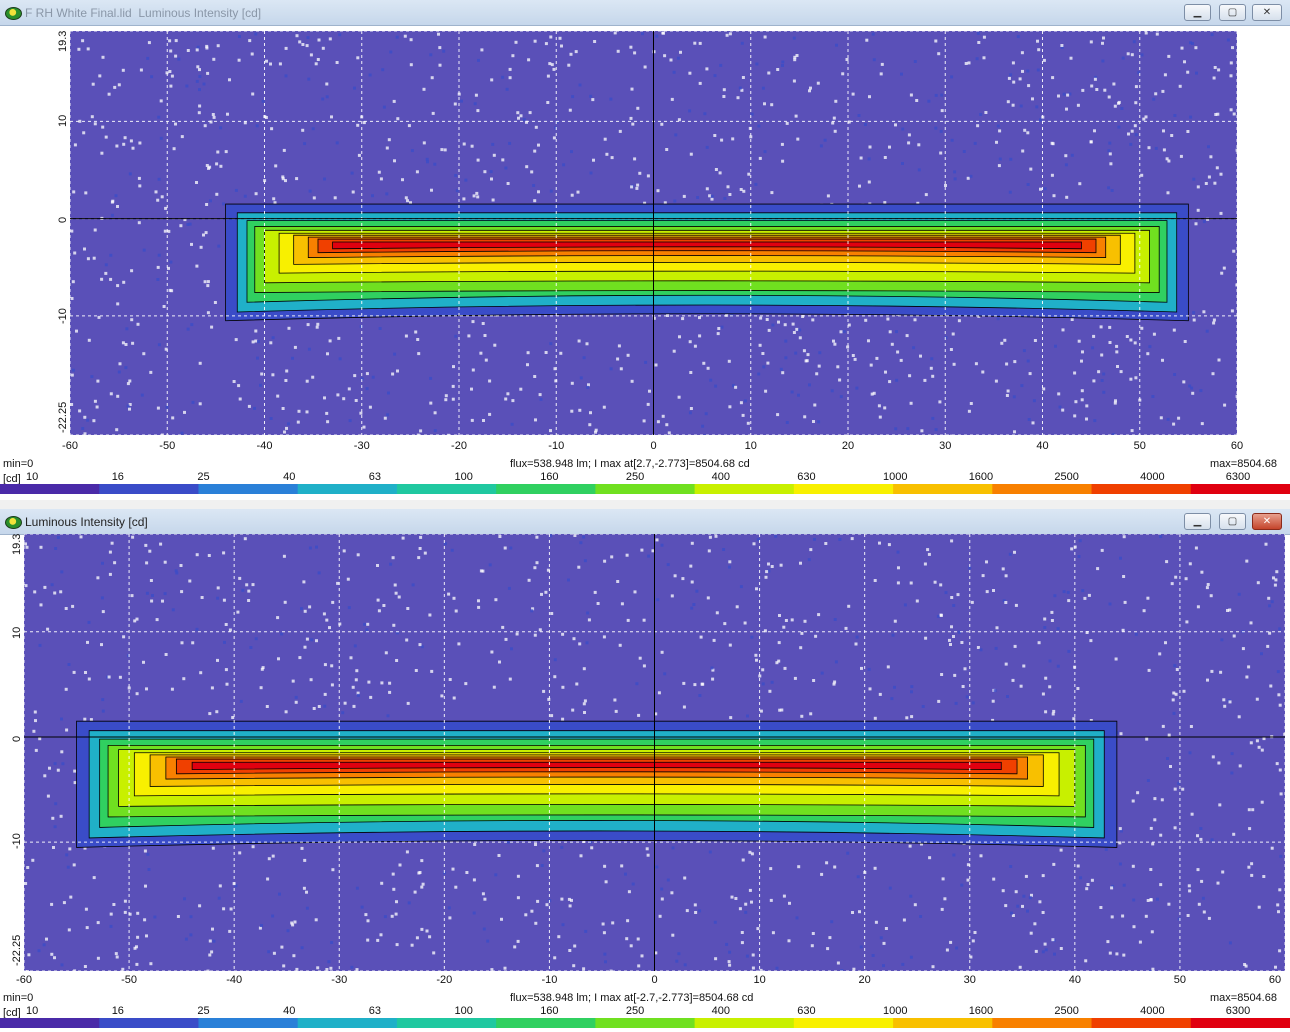  What do you see at coordinates (13, 13) in the screenshot?
I see `app-logo-icon` at bounding box center [13, 13].